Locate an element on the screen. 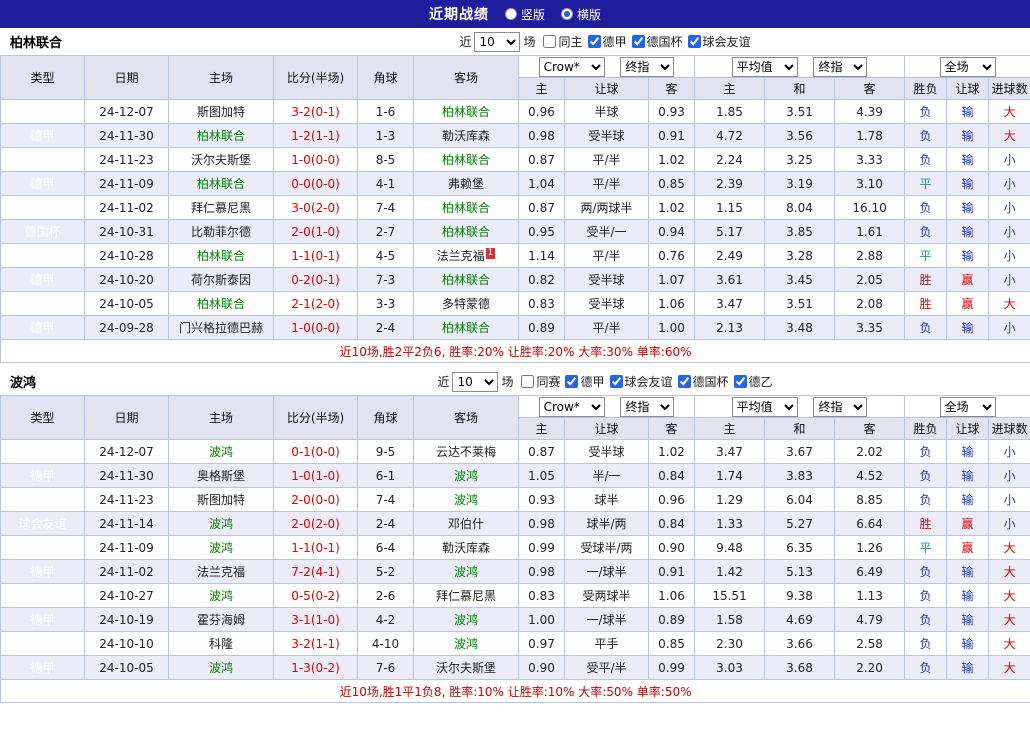 Image resolution: width=1030 pixels, height=732 pixels. match-date: 24-10-27 is located at coordinates (126, 595).